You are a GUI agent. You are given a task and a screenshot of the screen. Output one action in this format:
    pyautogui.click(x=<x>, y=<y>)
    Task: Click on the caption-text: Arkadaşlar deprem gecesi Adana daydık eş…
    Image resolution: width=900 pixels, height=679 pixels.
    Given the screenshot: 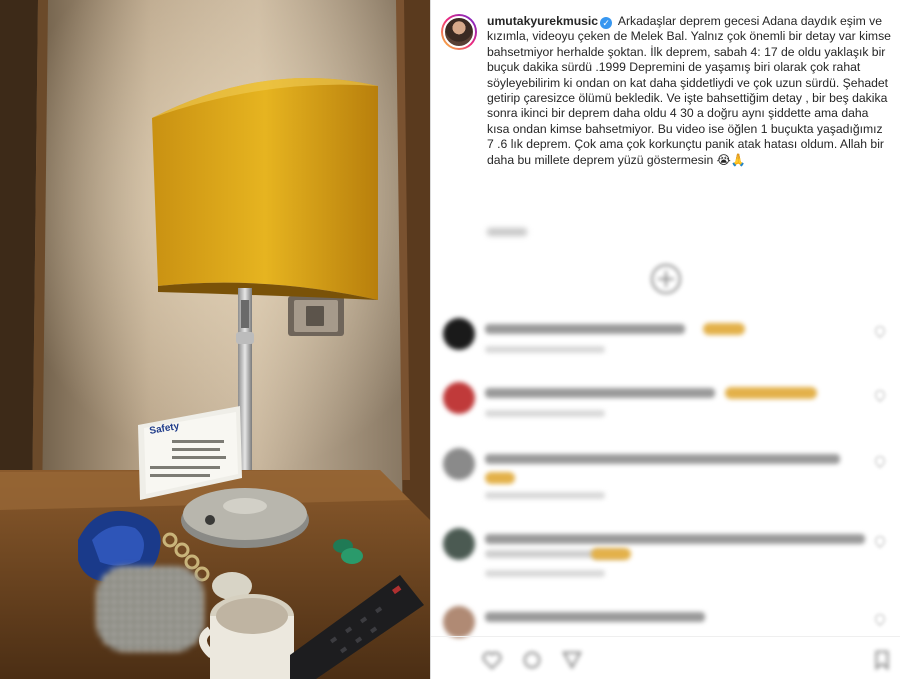 What is the action you would take?
    pyautogui.click(x=689, y=90)
    